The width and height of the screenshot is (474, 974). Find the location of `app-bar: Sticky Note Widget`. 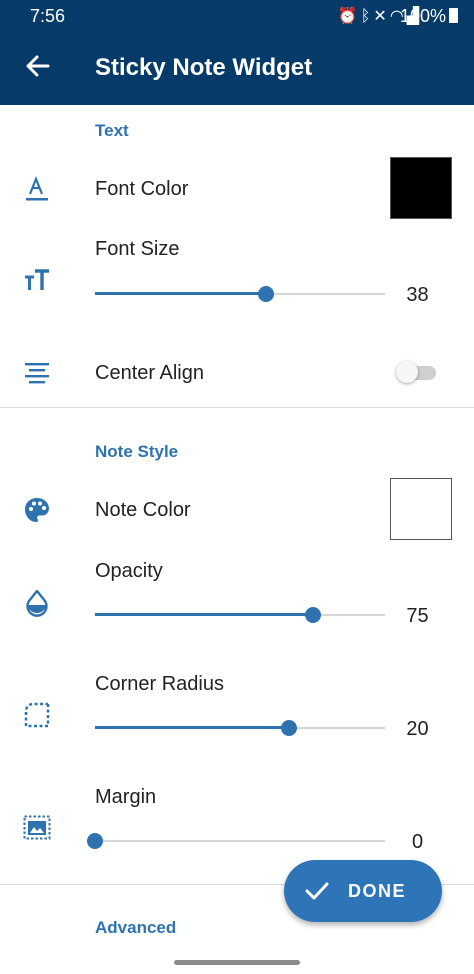

app-bar: Sticky Note Widget is located at coordinates (237, 68).